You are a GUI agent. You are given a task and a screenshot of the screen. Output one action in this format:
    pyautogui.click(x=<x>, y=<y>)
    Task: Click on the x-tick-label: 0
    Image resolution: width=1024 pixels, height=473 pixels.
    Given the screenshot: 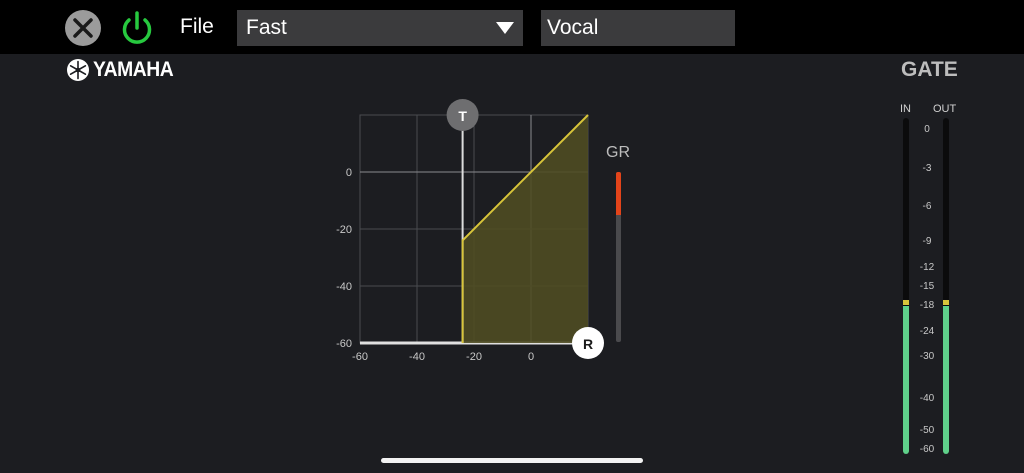 What is the action you would take?
    pyautogui.click(x=531, y=357)
    